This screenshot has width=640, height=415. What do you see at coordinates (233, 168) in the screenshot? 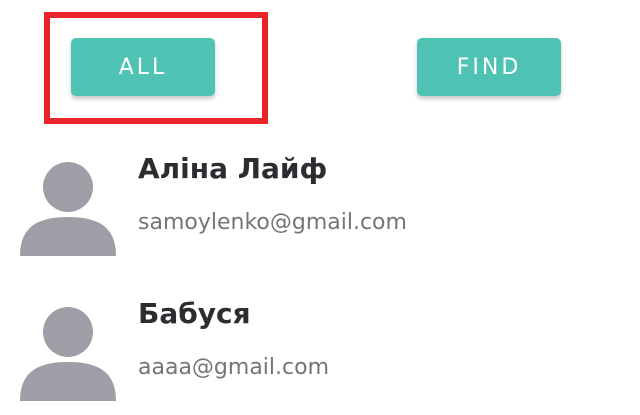
I see `contact-name: Аліна Лайф` at bounding box center [233, 168].